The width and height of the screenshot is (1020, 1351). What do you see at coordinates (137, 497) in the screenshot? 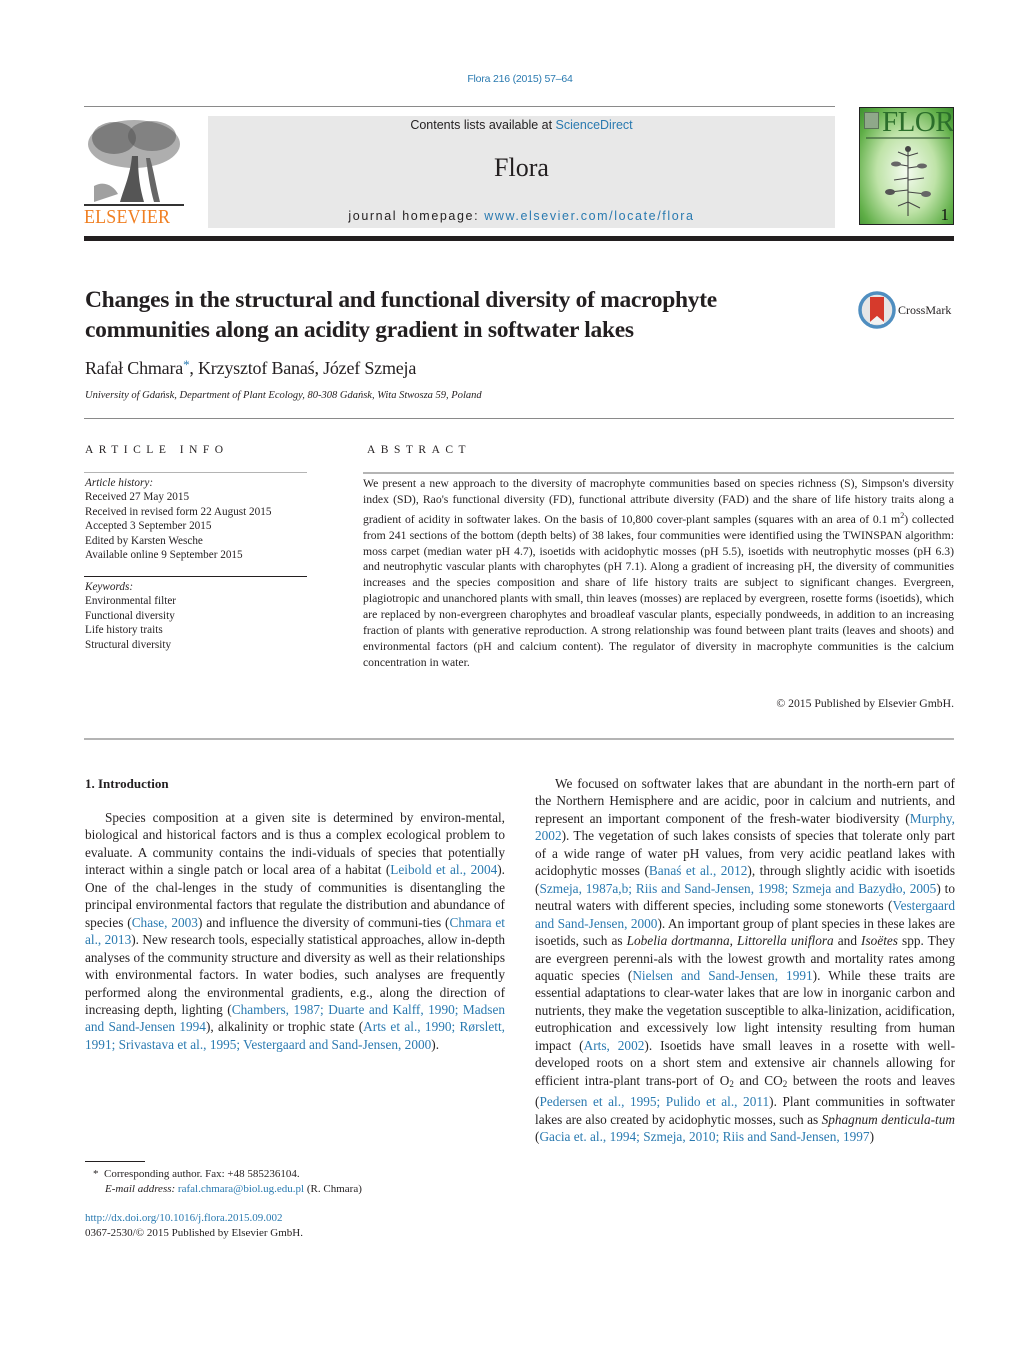
I see `history-received: Received 27 May 2015` at bounding box center [137, 497].